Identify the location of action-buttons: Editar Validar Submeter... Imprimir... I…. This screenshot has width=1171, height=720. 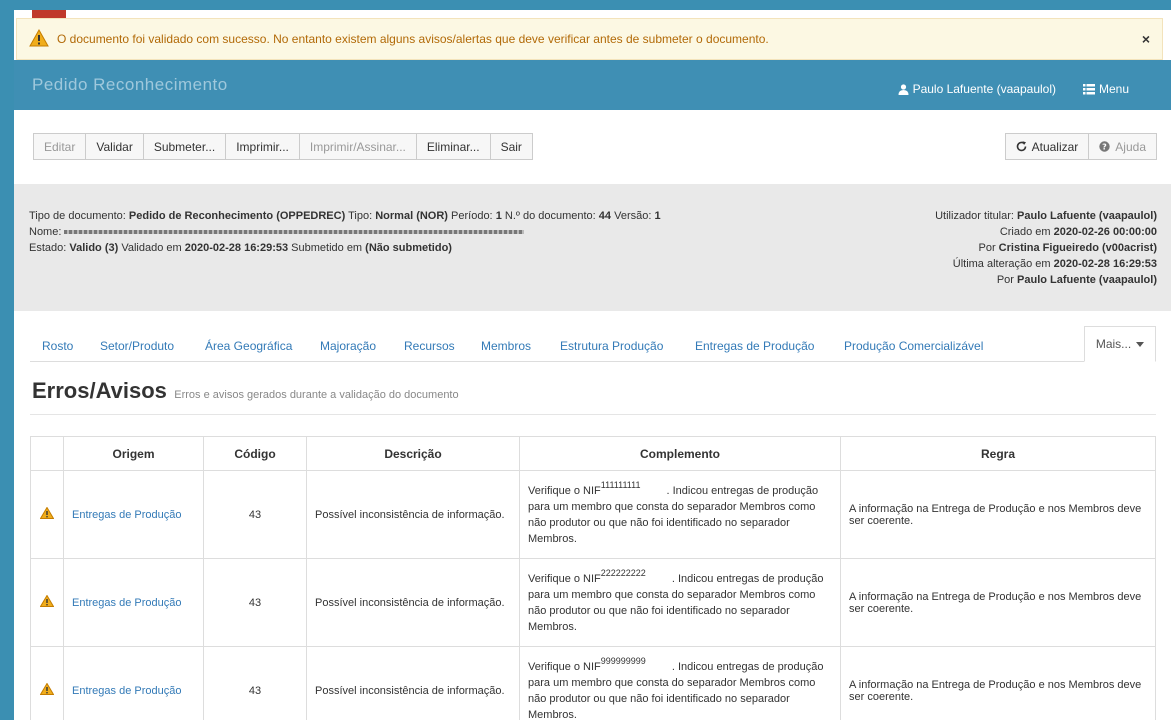
(283, 146).